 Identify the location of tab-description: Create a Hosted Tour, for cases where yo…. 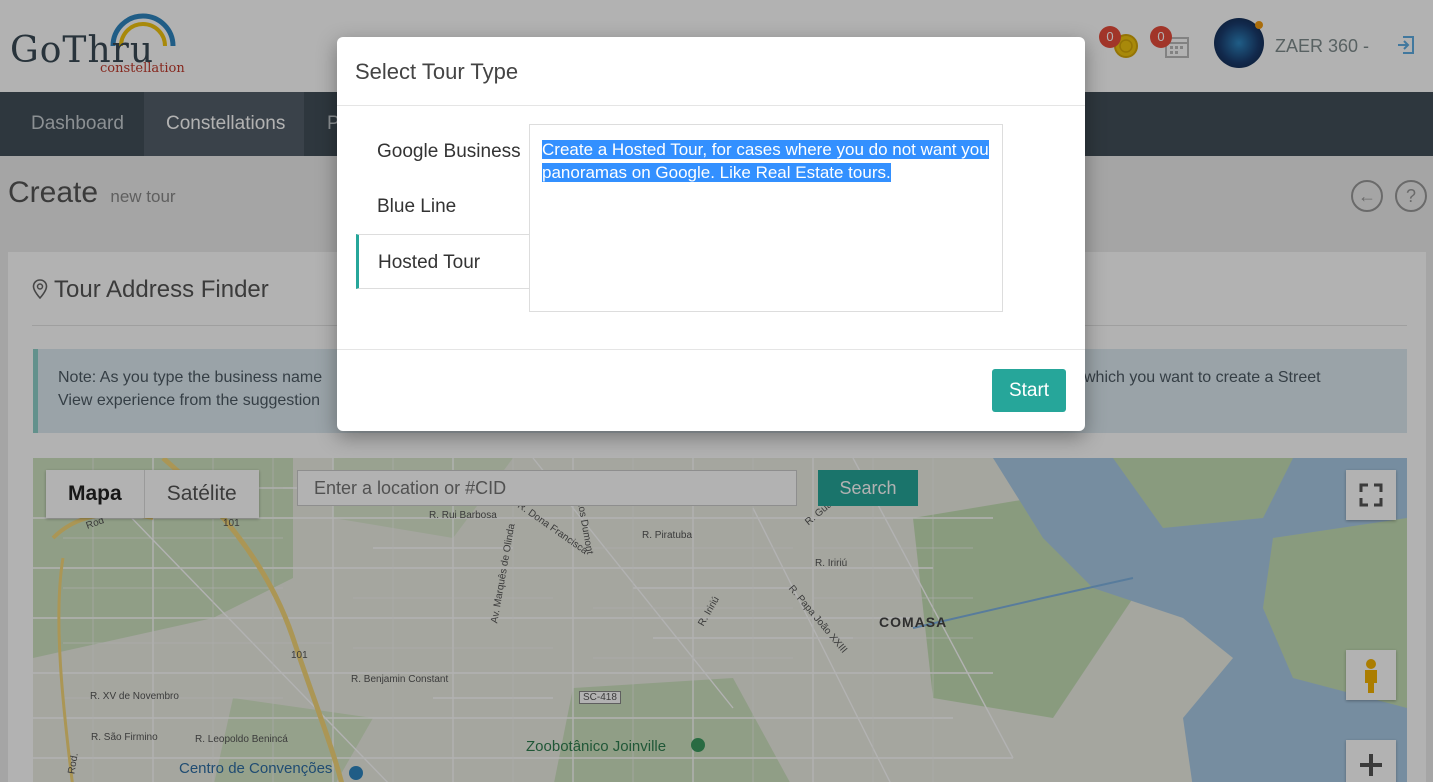
(765, 161).